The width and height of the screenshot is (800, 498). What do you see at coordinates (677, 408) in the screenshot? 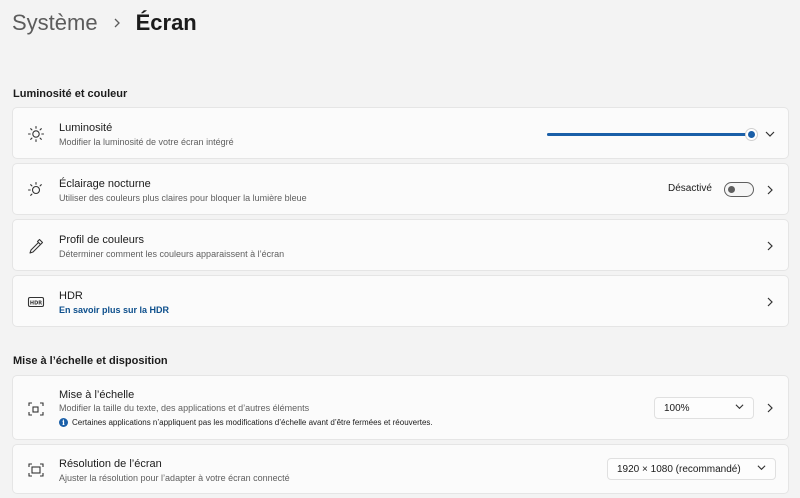
I see `scale-dropdown-value: 100%` at bounding box center [677, 408].